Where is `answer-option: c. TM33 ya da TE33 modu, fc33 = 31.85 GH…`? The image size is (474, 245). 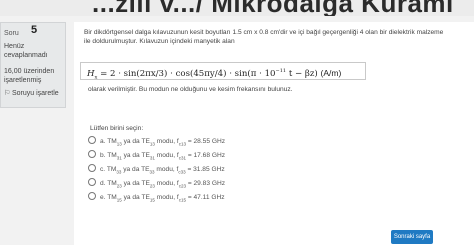 answer-option: c. TM33 ya da TE33 modu, fc33 = 31.85 GH… is located at coordinates (203, 170).